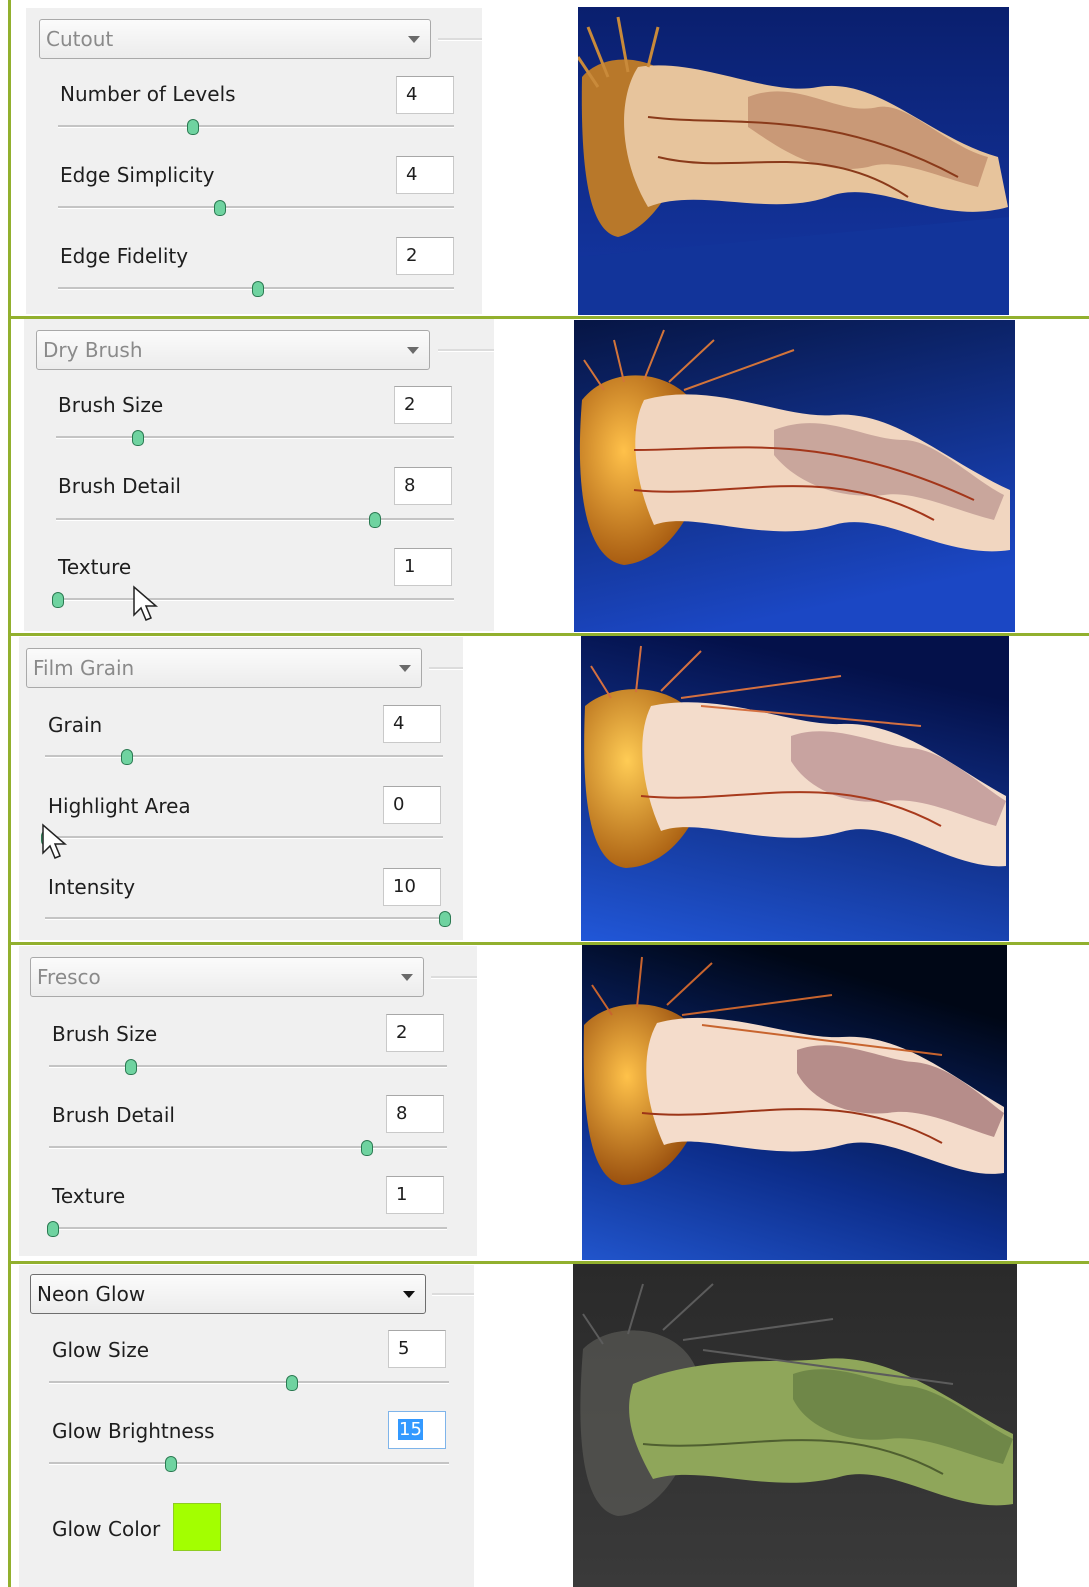 This screenshot has height=1587, width=1089. What do you see at coordinates (75, 725) in the screenshot?
I see `grain-label: Grain` at bounding box center [75, 725].